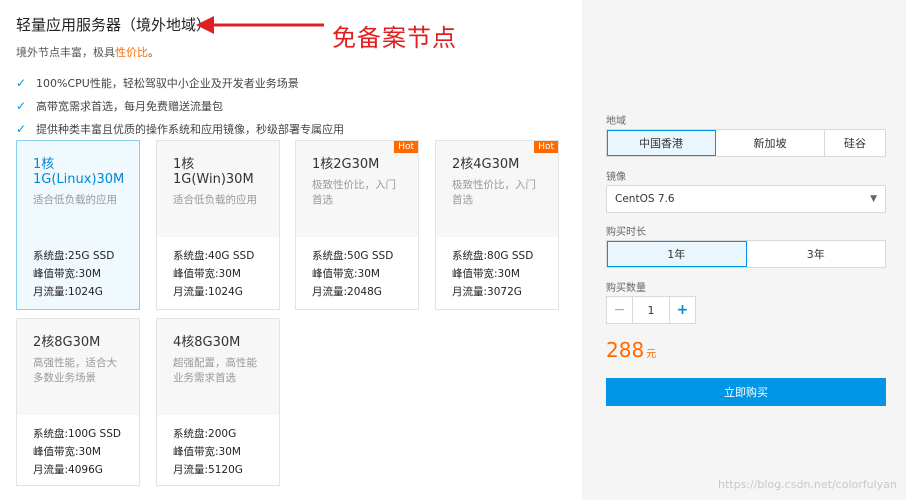 Image resolution: width=906 pixels, height=500 pixels. I want to click on quantity-stepper: − 1 +, so click(651, 310).